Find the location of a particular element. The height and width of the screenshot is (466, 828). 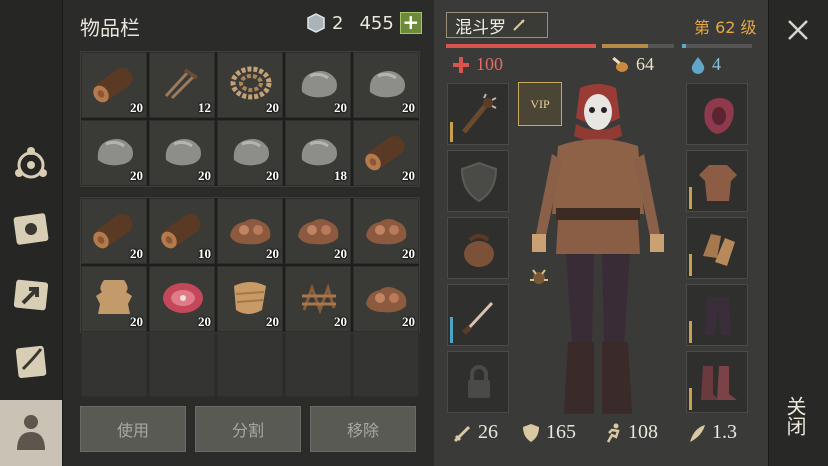

defense-stat: 165 is located at coordinates (548, 432).